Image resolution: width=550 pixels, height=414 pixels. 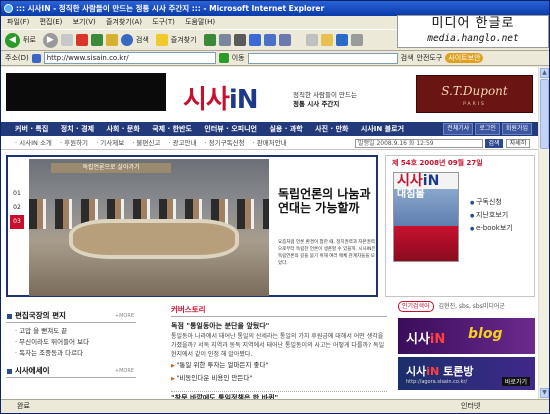 I want to click on address-input: http://www.sisain.co.kr/, so click(x=129, y=58).